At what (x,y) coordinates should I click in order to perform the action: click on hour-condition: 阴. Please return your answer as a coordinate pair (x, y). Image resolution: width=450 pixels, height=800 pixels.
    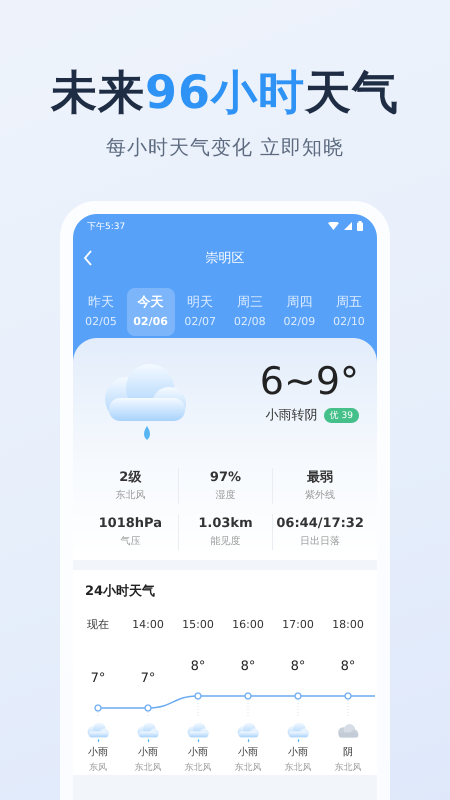
    Looking at the image, I should click on (348, 753).